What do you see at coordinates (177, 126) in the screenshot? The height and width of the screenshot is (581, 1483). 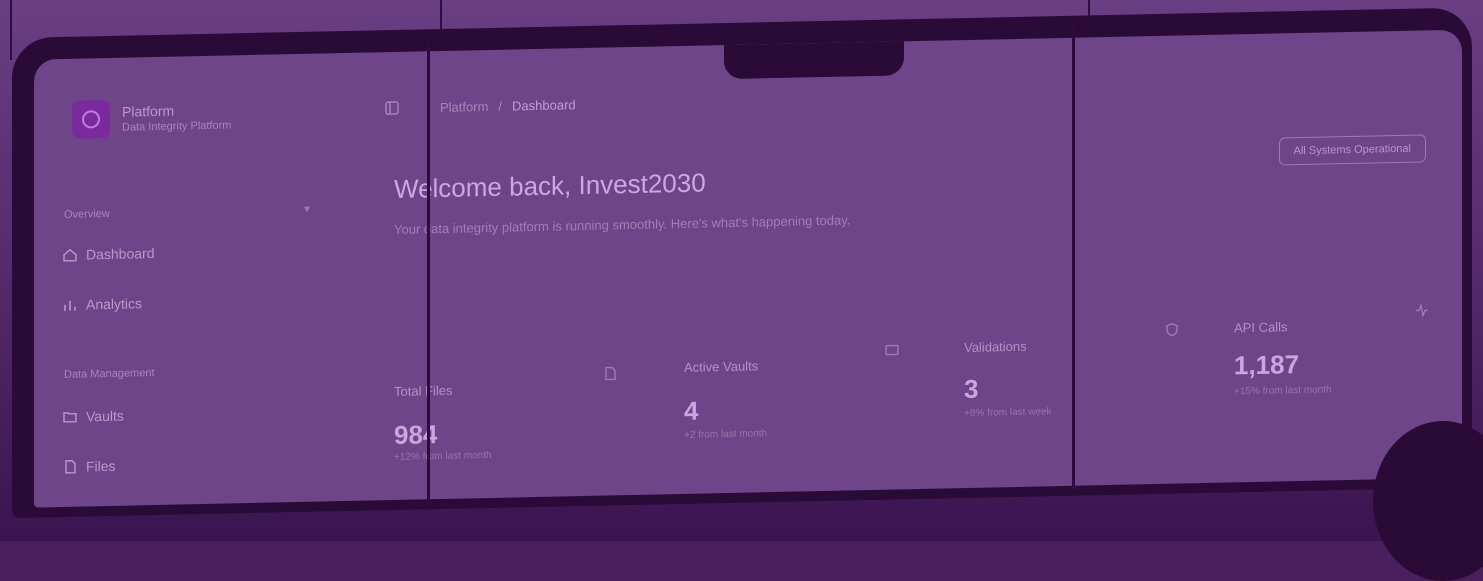 I see `brand-subtitle: Data Integrity Platform` at bounding box center [177, 126].